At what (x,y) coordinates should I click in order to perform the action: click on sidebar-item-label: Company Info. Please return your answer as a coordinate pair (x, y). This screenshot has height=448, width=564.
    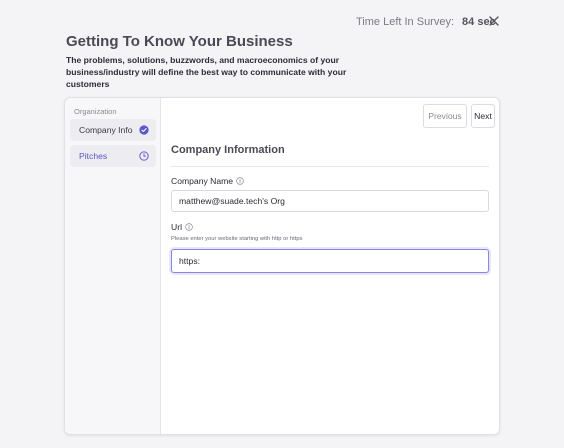
    Looking at the image, I should click on (106, 130).